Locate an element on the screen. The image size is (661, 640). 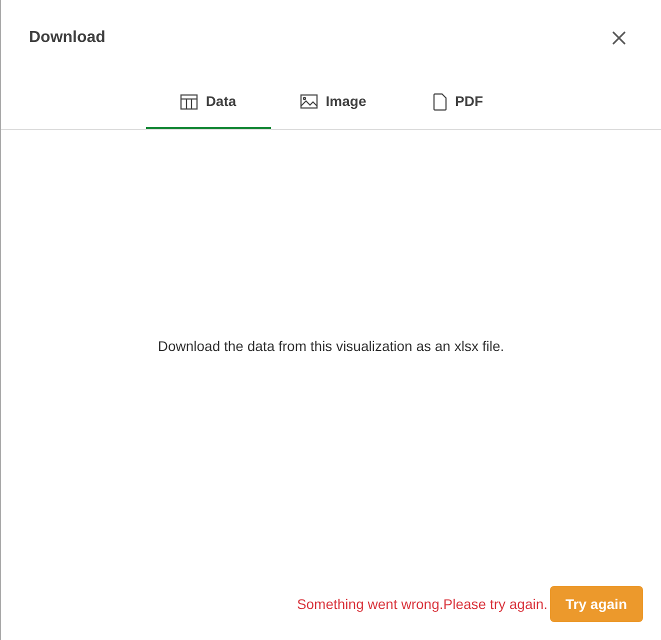
tab: Image is located at coordinates (333, 102).